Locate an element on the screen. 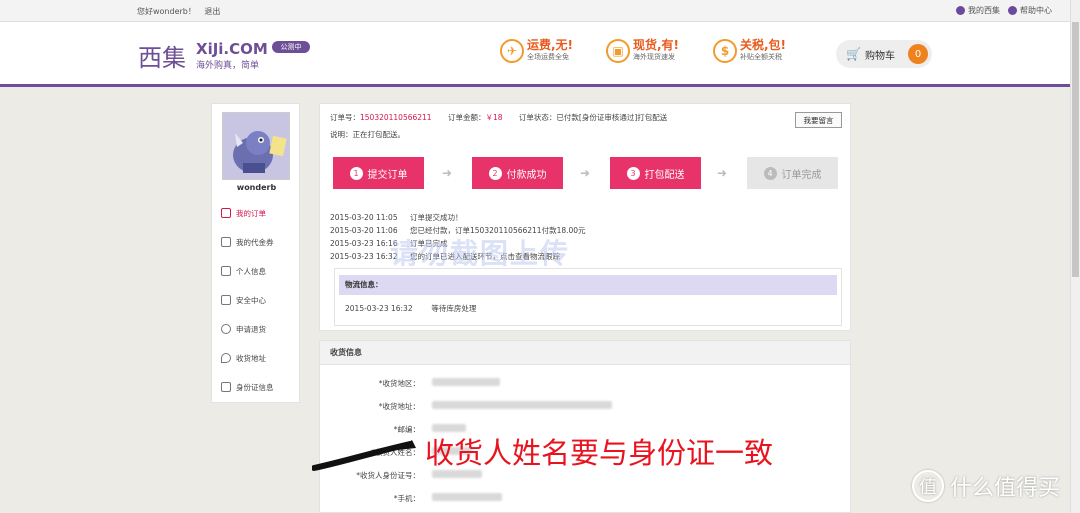 The height and width of the screenshot is (513, 1080). annotation-text: 收货人姓名要与身份证一致 is located at coordinates (599, 453).